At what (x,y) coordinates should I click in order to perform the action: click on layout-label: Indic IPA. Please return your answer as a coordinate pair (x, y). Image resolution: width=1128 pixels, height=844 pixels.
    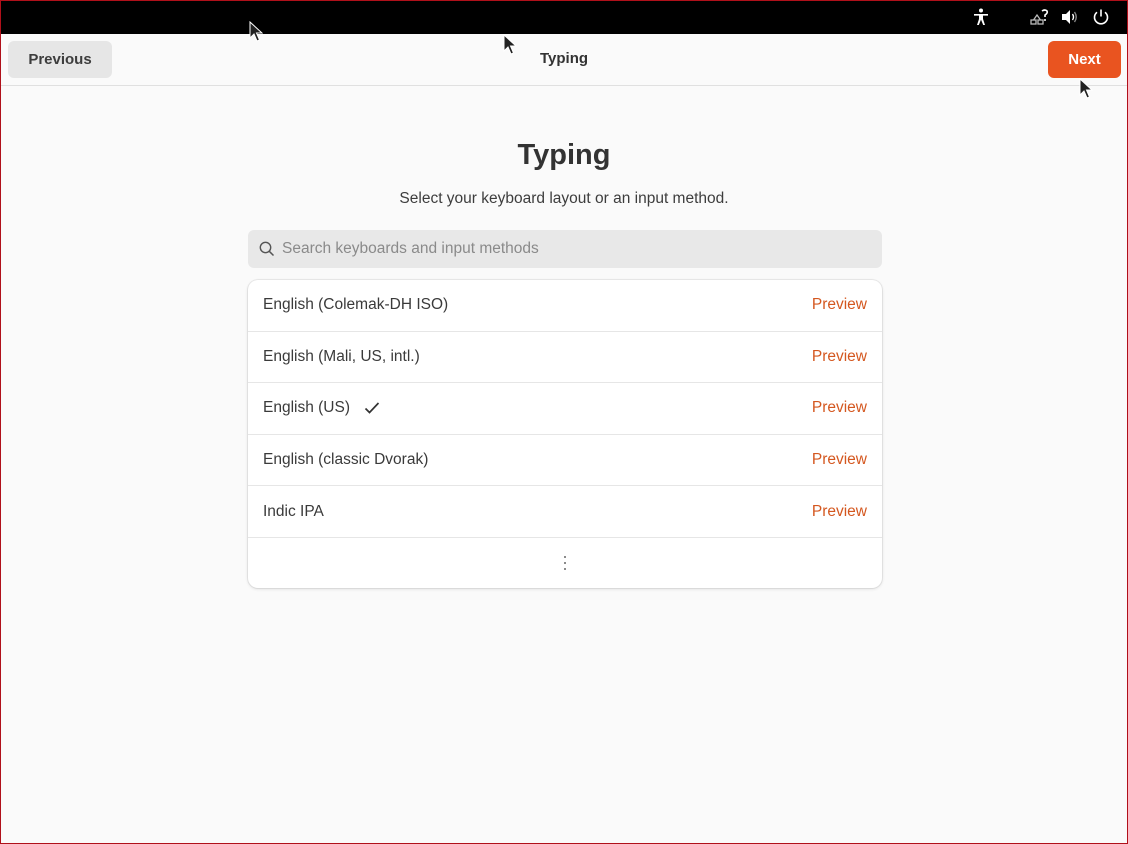
    Looking at the image, I should click on (293, 511).